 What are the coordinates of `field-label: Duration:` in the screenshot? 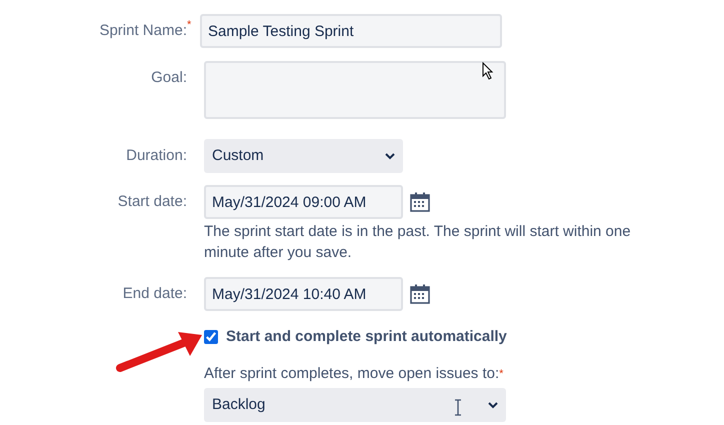 It's located at (156, 156).